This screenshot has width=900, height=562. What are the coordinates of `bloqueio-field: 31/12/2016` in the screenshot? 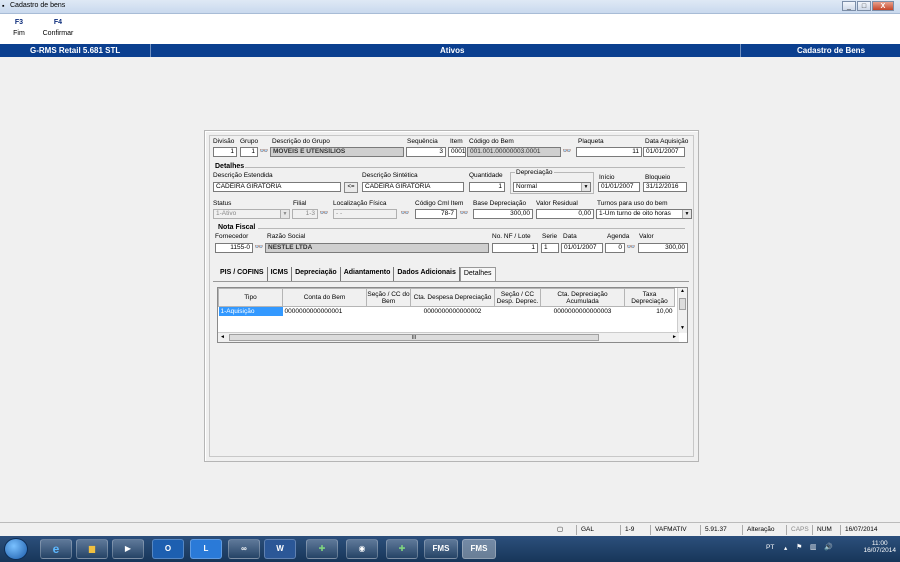 It's located at (665, 187).